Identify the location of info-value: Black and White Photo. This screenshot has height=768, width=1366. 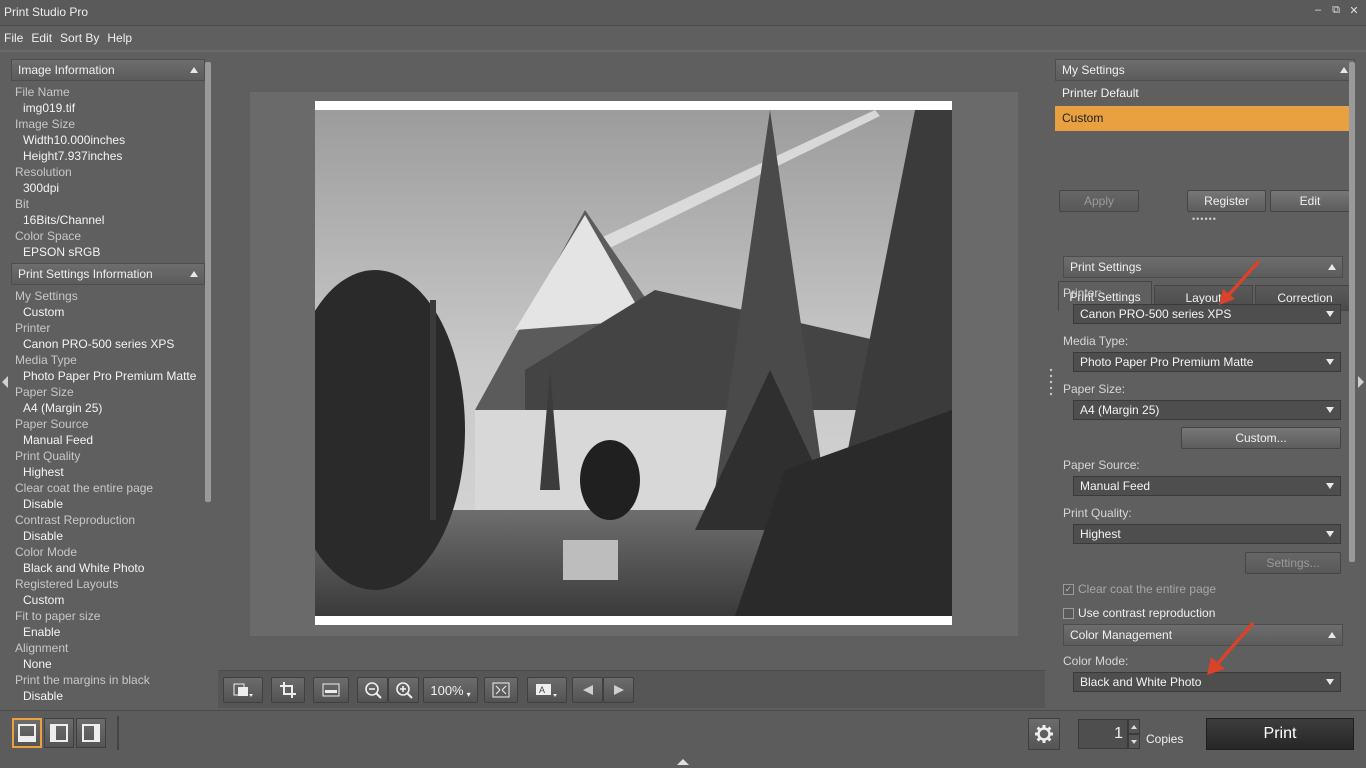
(84, 568).